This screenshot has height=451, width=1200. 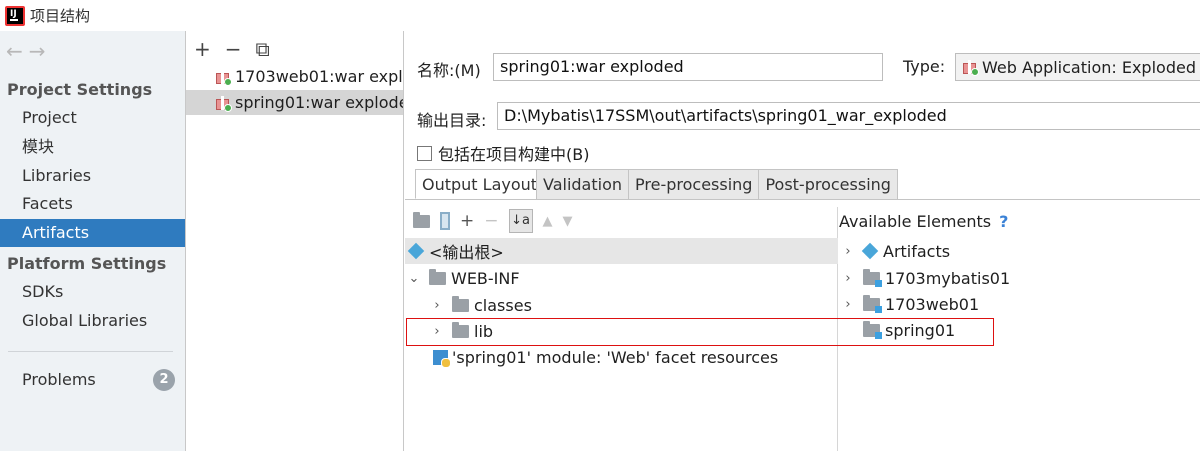 I want to click on avail-row-artifacts: › Artifacts, so click(x=894, y=251).